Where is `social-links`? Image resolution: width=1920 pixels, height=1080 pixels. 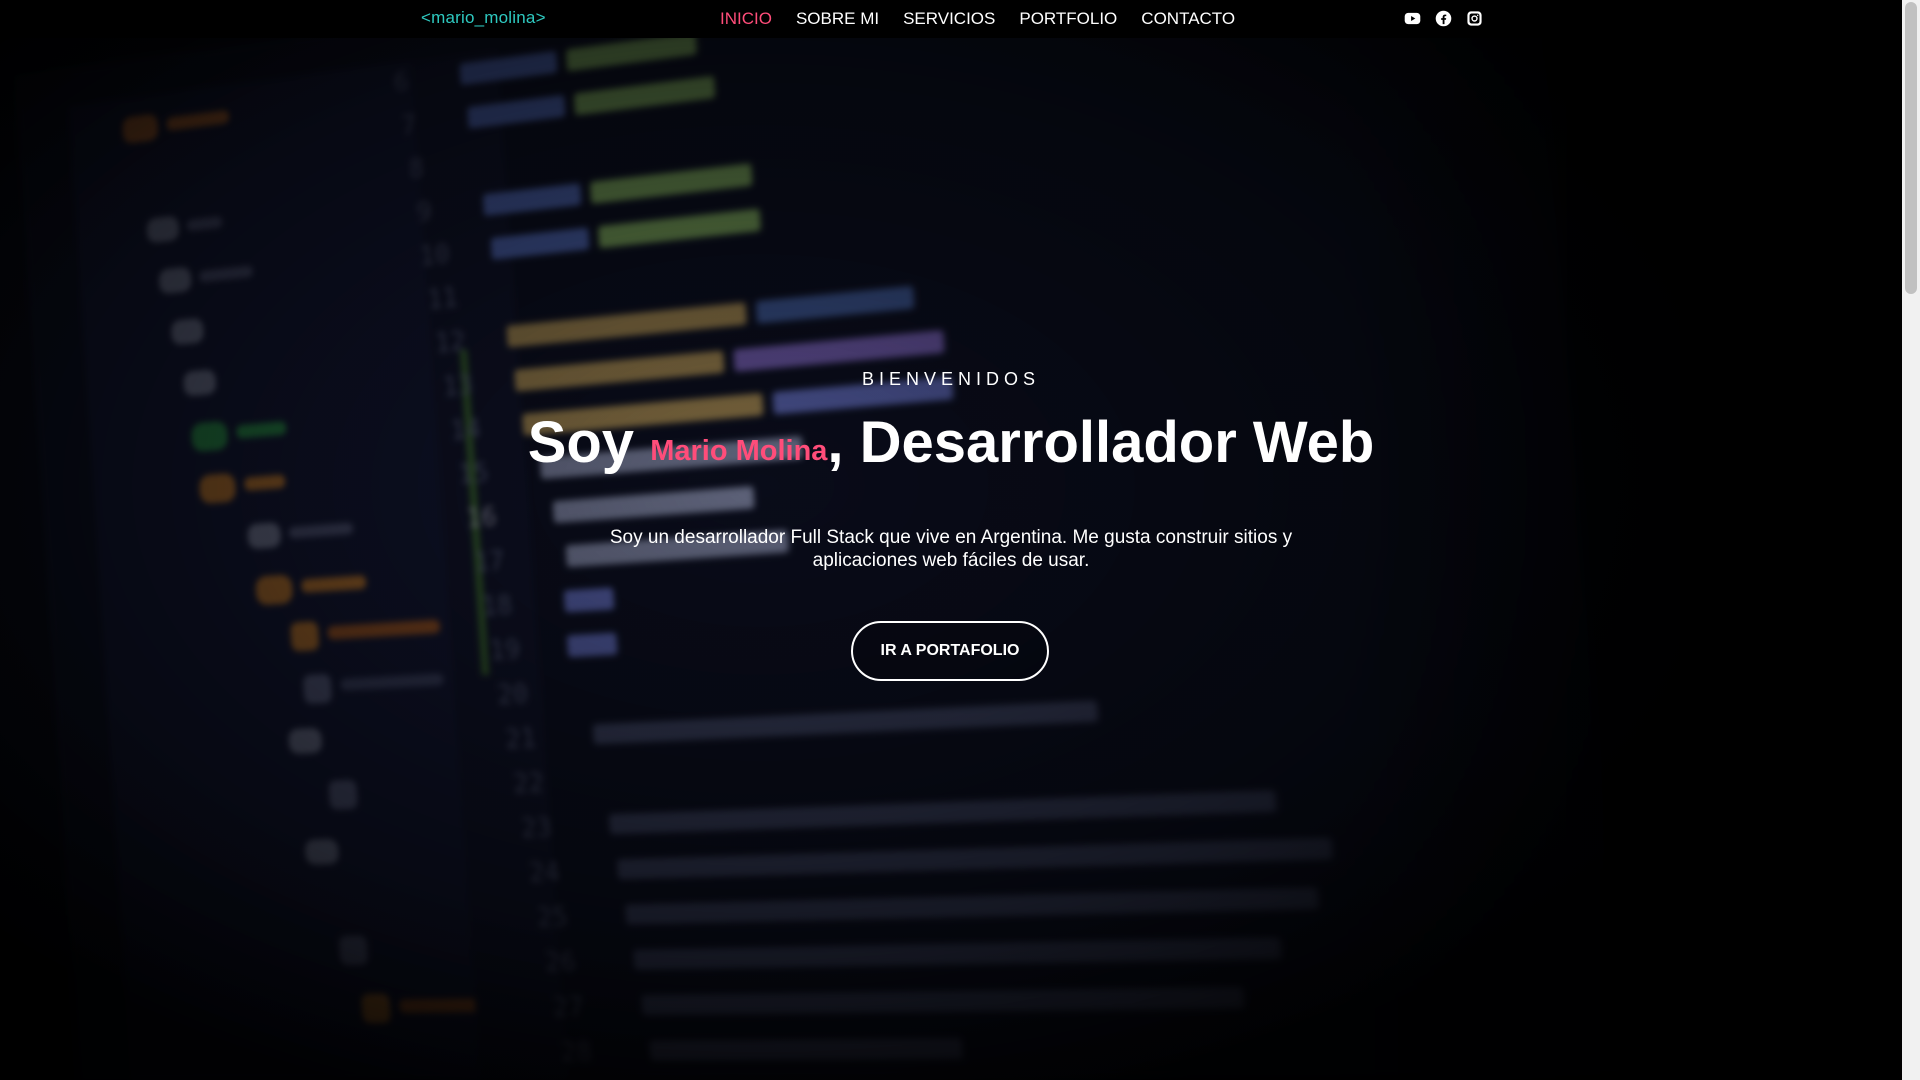
social-links is located at coordinates (1443, 18).